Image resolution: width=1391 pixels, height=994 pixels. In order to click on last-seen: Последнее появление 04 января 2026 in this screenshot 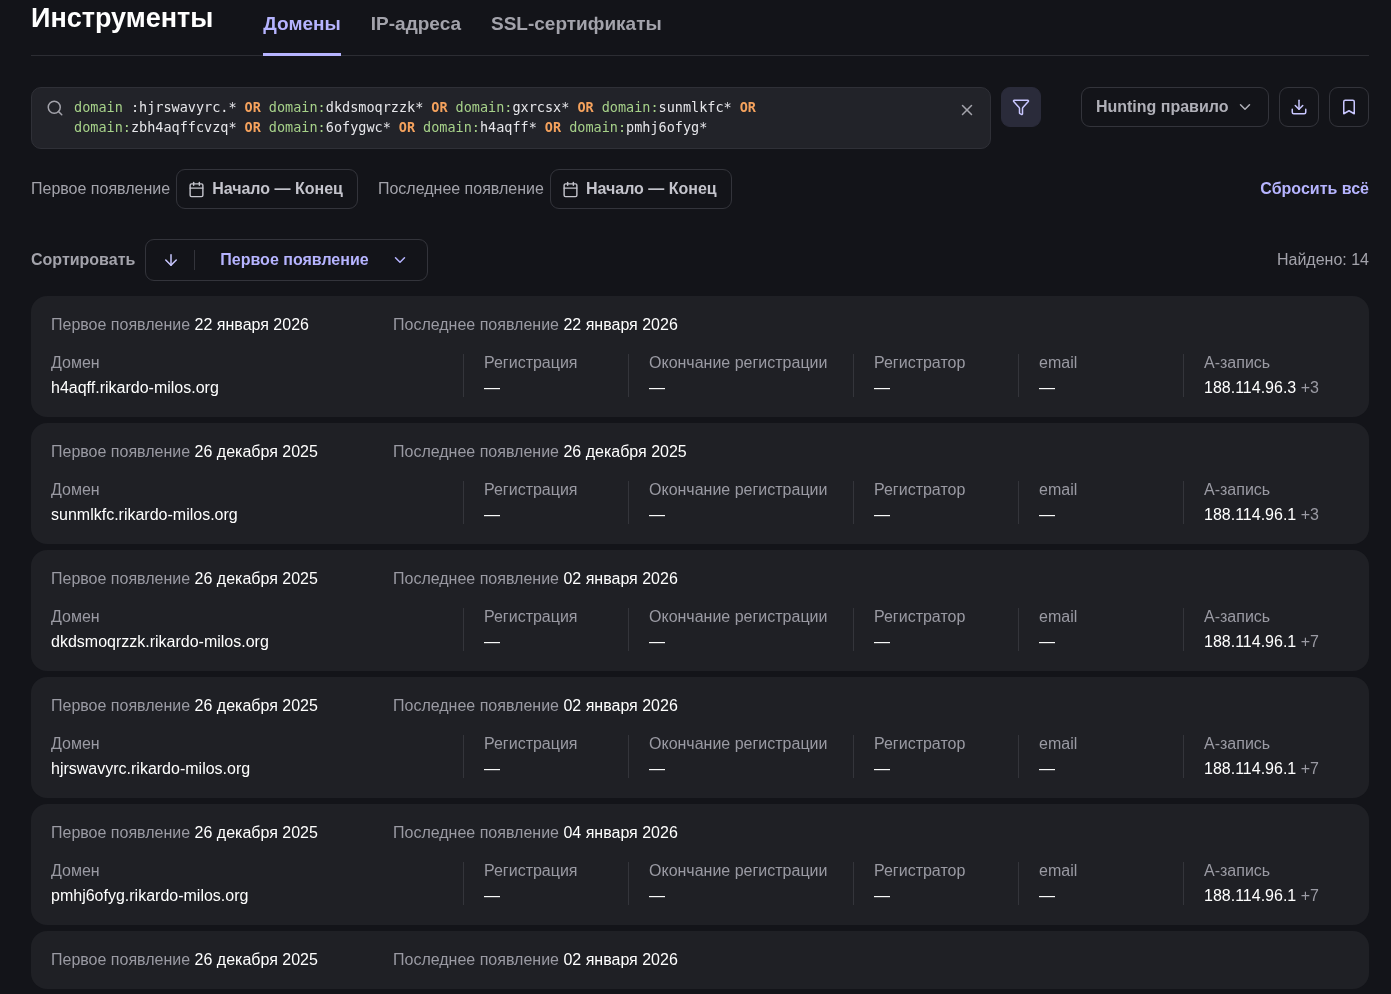, I will do `click(536, 833)`.